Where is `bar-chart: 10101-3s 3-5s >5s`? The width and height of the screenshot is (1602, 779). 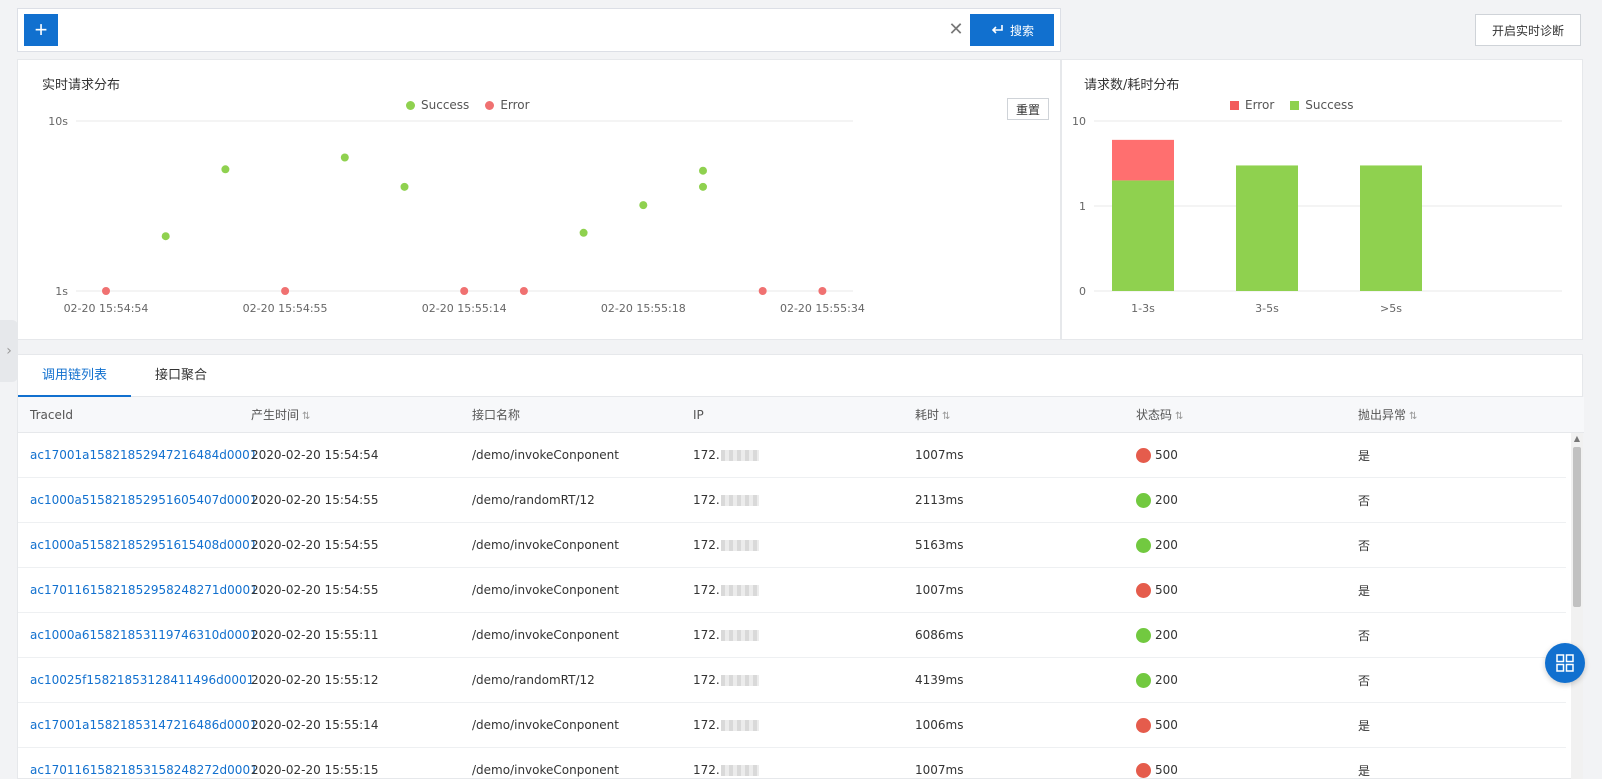
bar-chart: 10101-3s 3-5s >5s is located at coordinates (1317, 215).